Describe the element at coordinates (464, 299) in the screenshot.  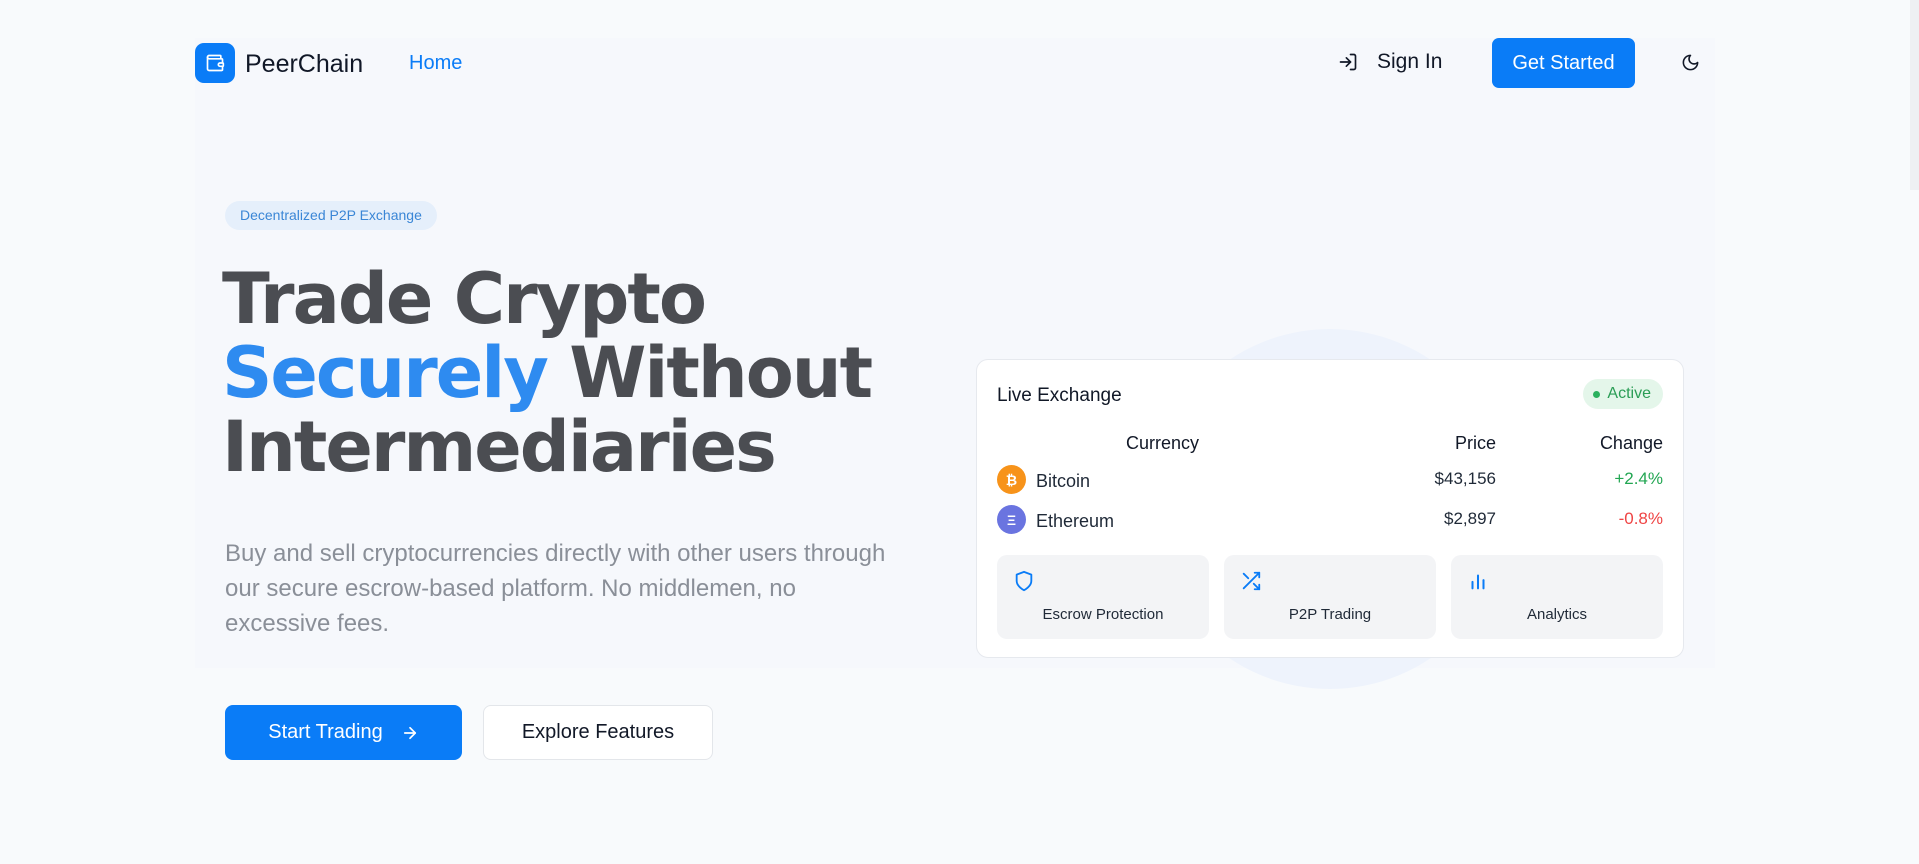
I see `headline-line-1: Trade Crypto` at that location.